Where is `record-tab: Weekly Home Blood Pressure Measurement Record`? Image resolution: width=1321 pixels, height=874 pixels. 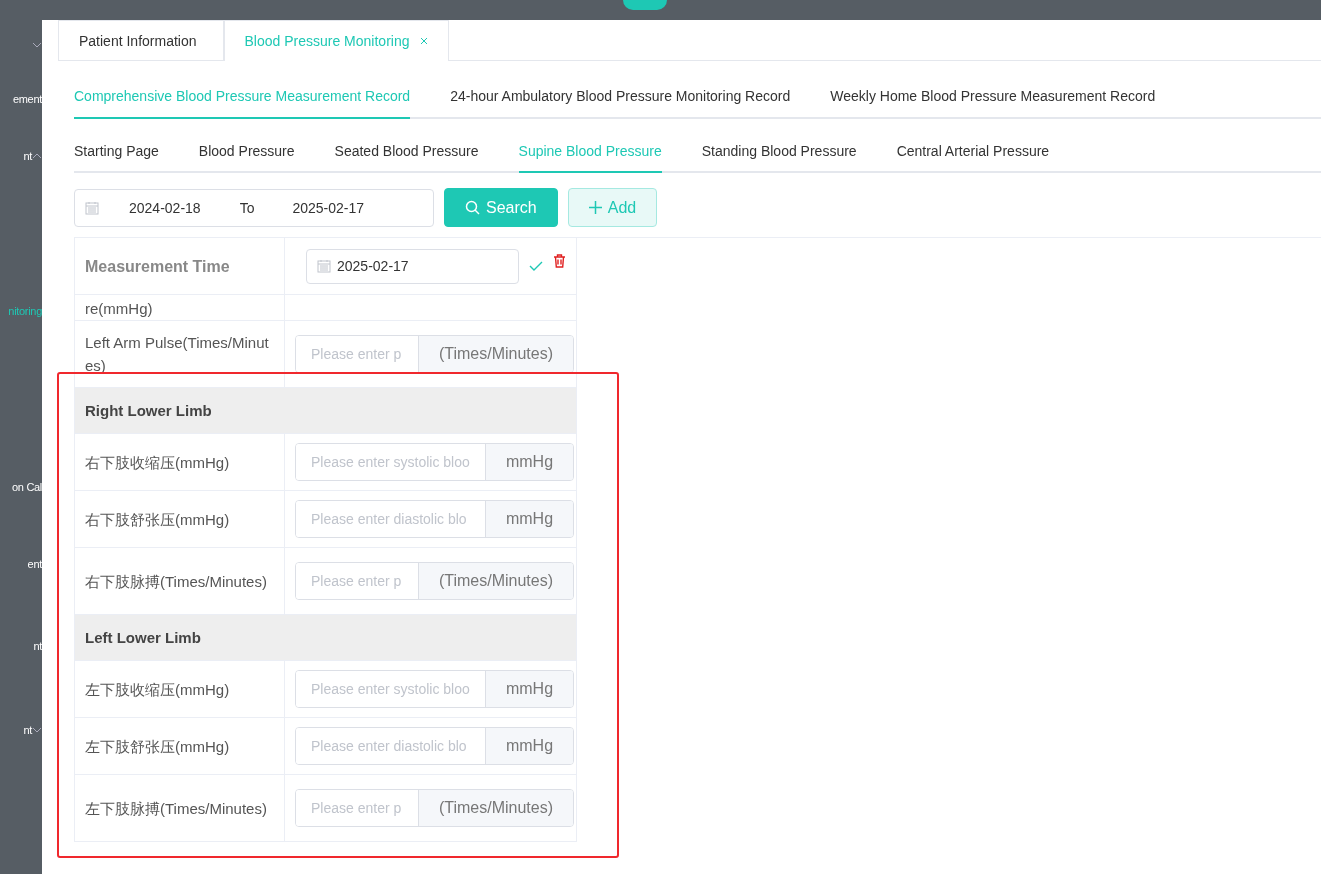 record-tab: Weekly Home Blood Pressure Measurement Record is located at coordinates (993, 97).